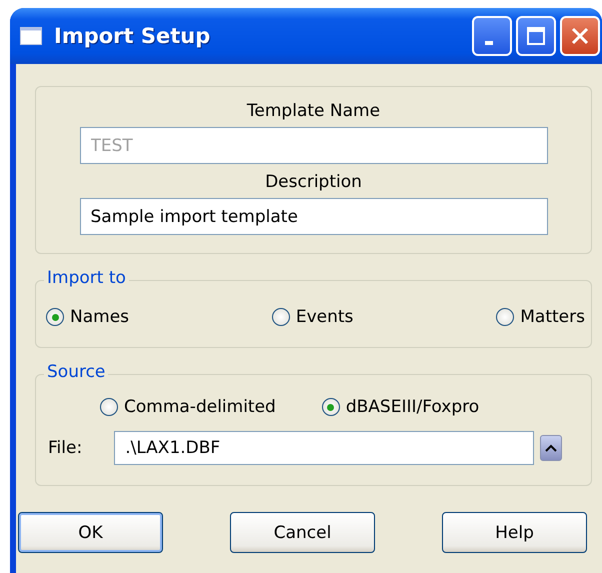  What do you see at coordinates (302, 532) in the screenshot?
I see `dialog-button: Cancel` at bounding box center [302, 532].